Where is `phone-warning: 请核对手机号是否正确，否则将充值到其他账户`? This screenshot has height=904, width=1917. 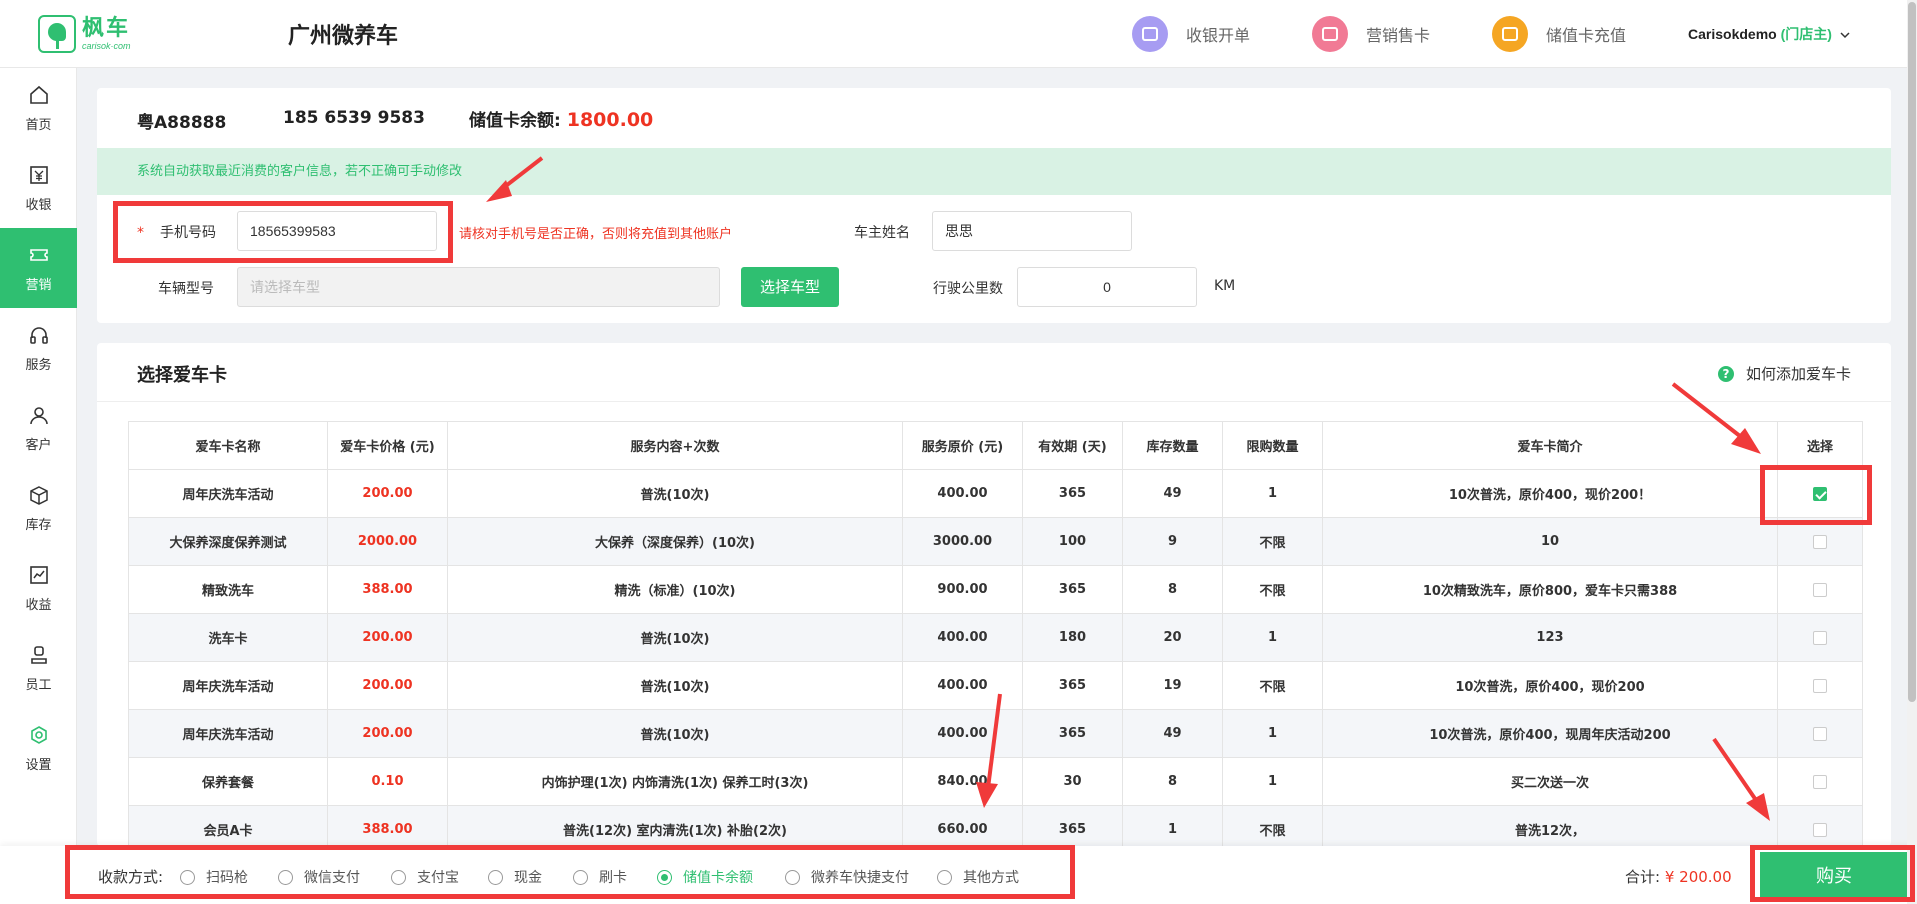
phone-warning: 请核对手机号是否正确，否则将充值到其他账户 is located at coordinates (596, 234).